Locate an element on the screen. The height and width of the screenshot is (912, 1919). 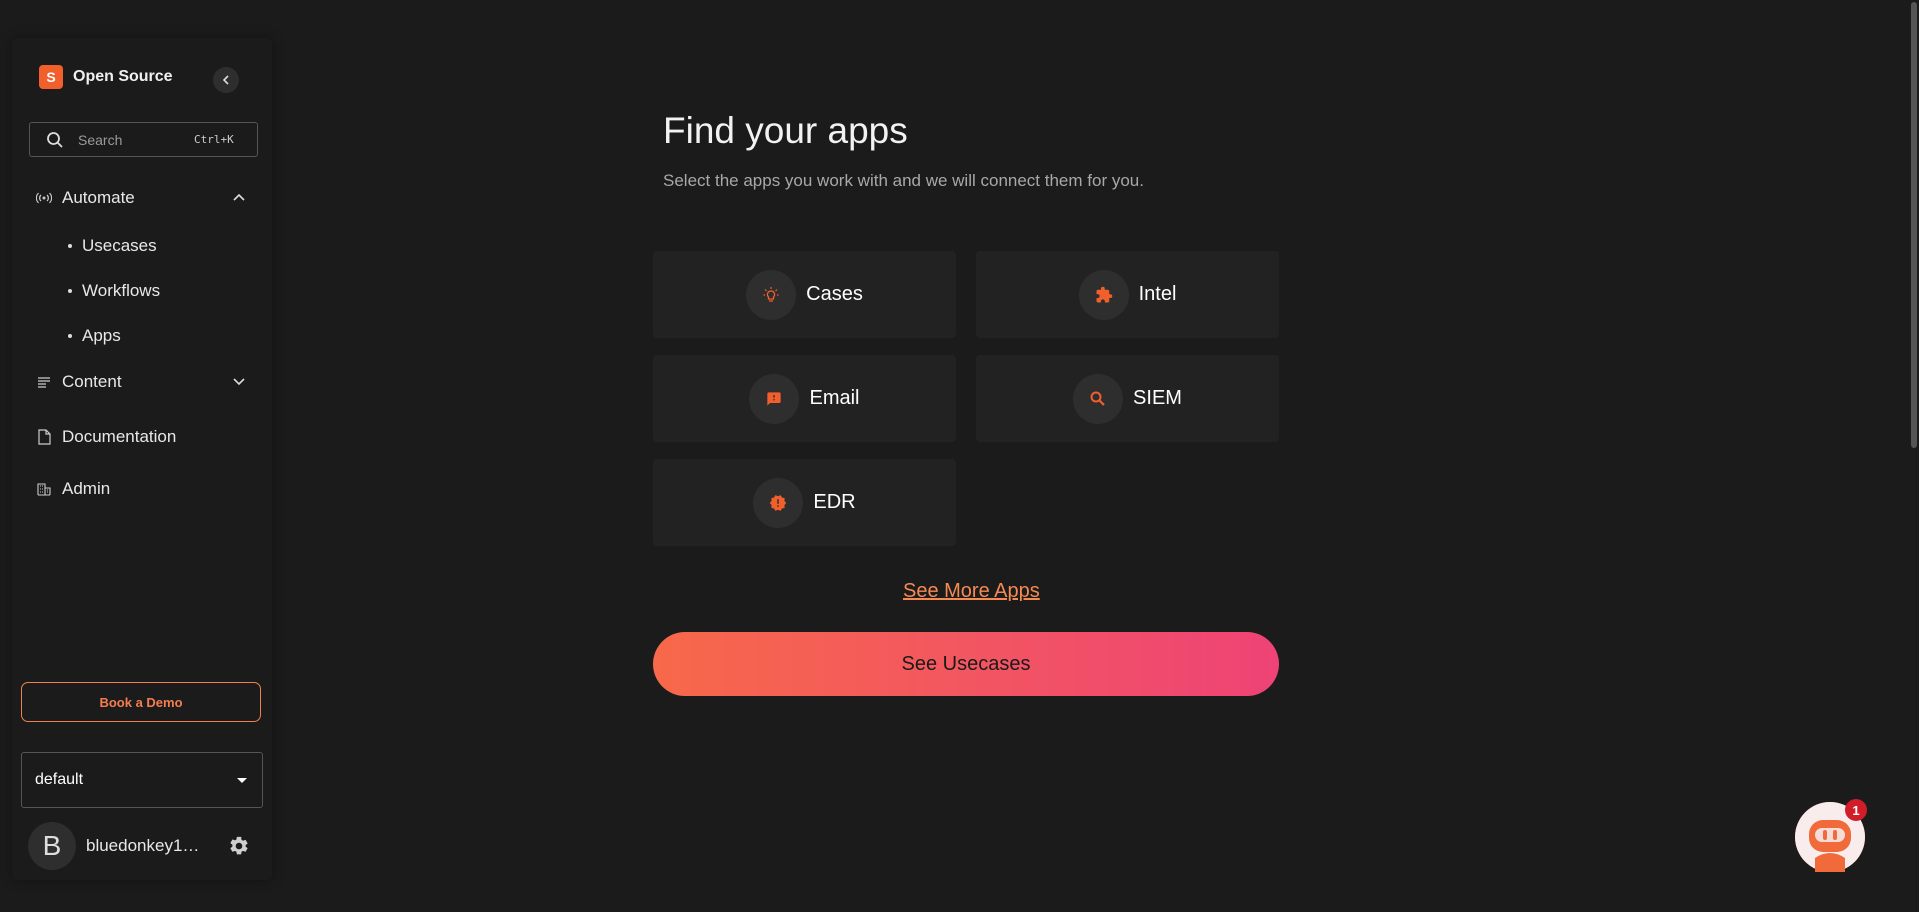
search-box: Ctrl+K is located at coordinates (143, 139).